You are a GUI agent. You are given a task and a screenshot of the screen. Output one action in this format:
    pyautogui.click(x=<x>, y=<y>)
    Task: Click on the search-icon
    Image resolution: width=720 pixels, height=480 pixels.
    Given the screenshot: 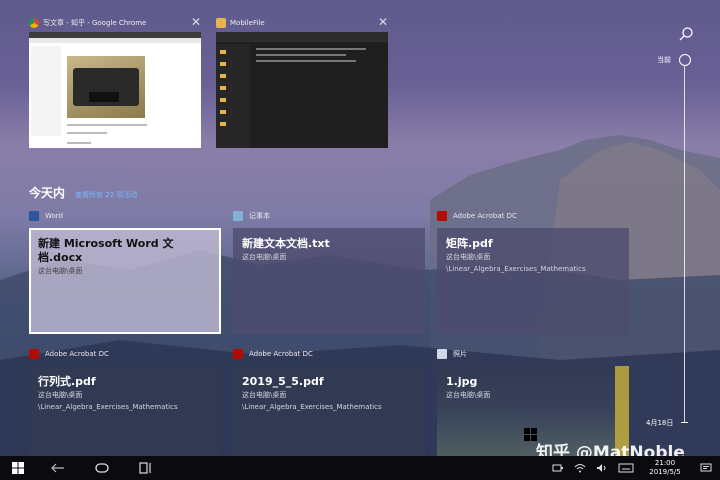 What is the action you would take?
    pyautogui.click(x=686, y=34)
    